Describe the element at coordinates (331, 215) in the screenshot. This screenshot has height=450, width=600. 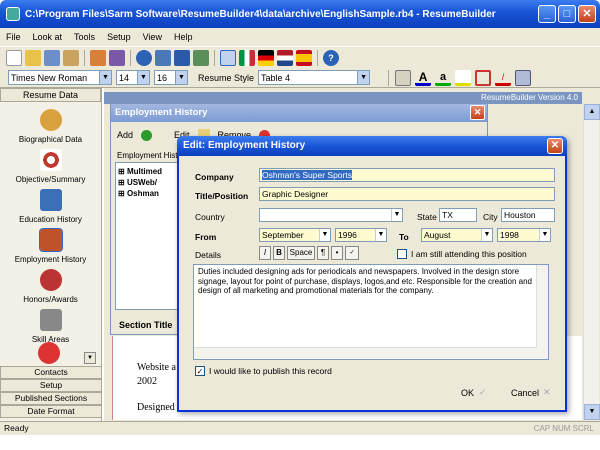
I see `country-select: ▼` at that location.